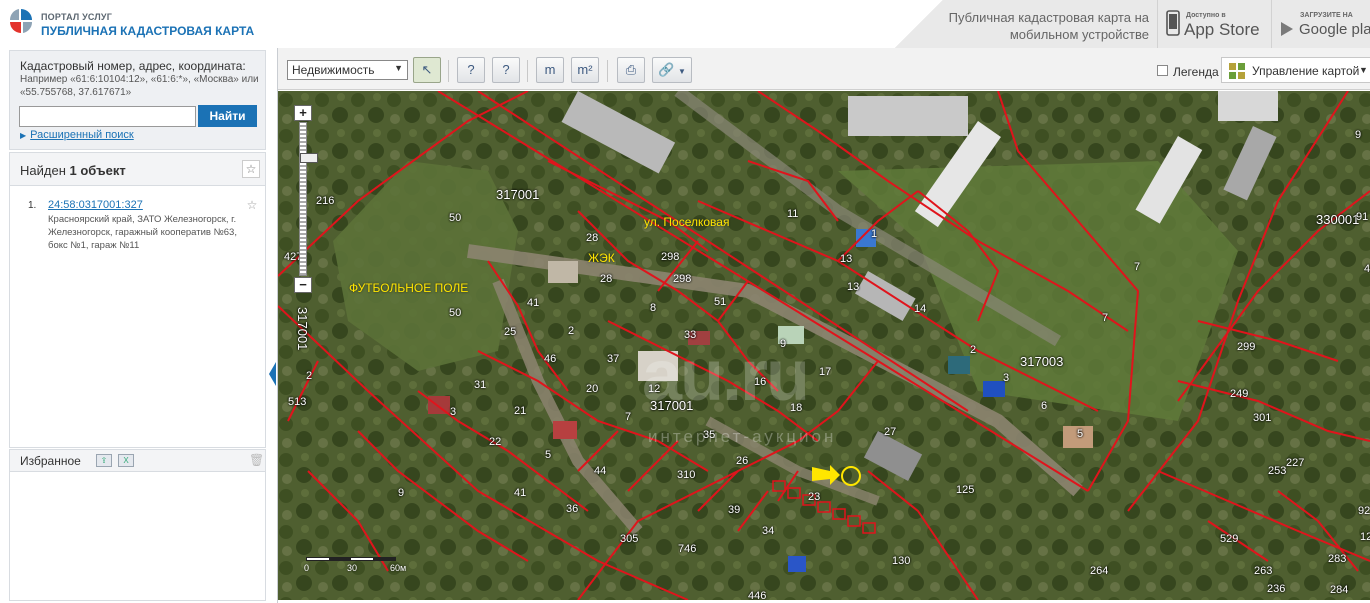 The image size is (1370, 603). Describe the element at coordinates (309, 158) in the screenshot. I see `zoom-slider-handle` at that location.